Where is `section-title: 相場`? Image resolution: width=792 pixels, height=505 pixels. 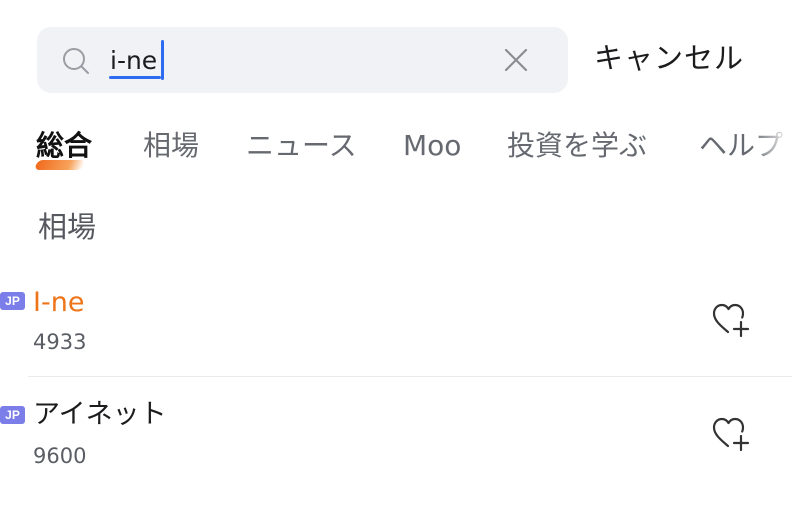
section-title: 相場 is located at coordinates (67, 227).